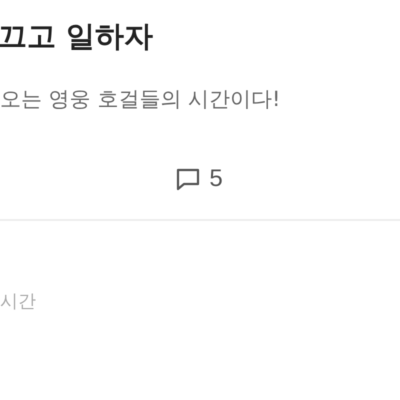  What do you see at coordinates (141, 99) in the screenshot?
I see `post-subtitle: 오는 영웅 호걸들의 시간이다!` at bounding box center [141, 99].